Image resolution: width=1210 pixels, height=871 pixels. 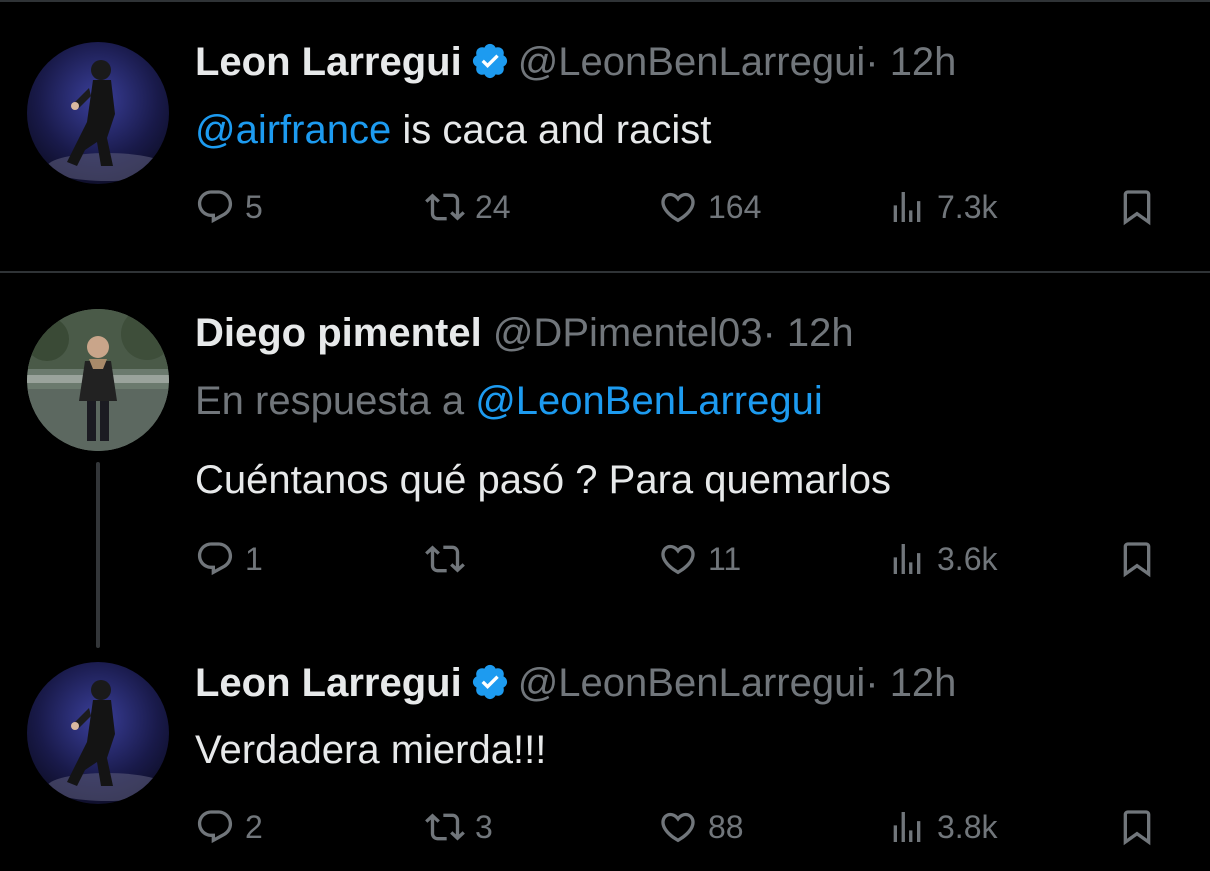 I want to click on retweet-button: 3, so click(x=459, y=827).